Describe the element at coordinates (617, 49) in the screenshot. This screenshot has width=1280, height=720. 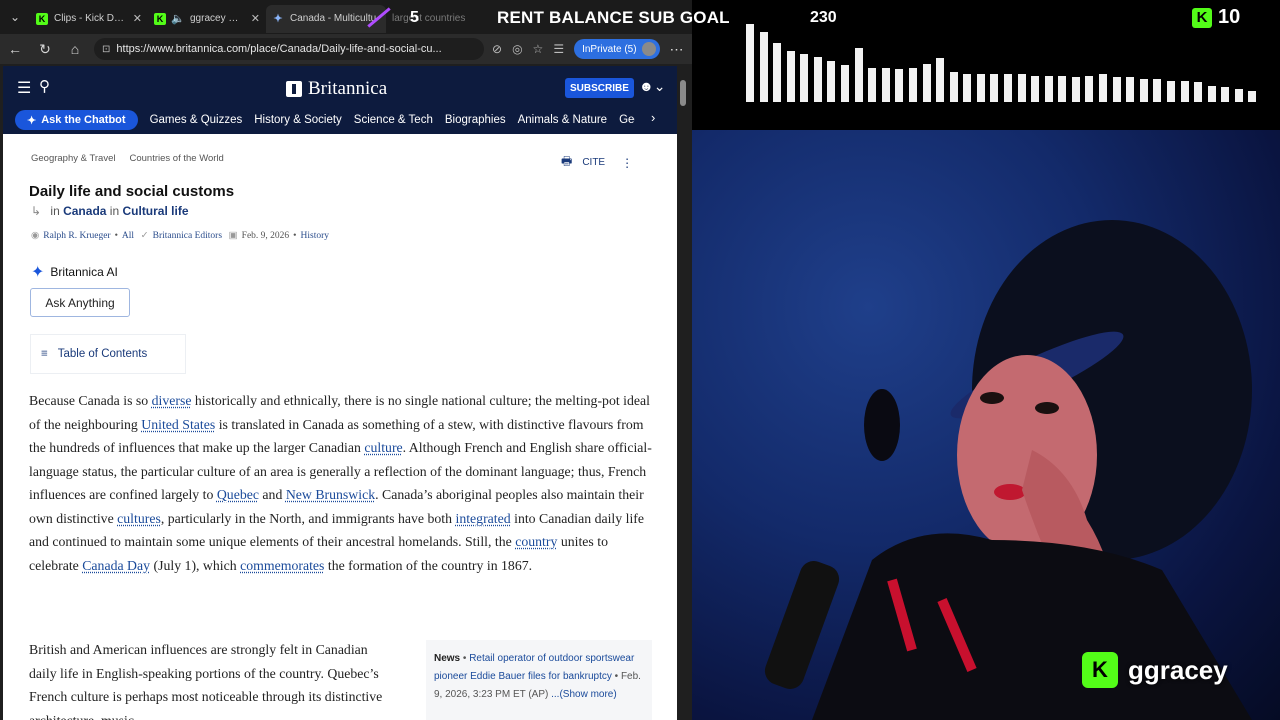
I see `inprivate-badge: InPrivate (5)` at that location.